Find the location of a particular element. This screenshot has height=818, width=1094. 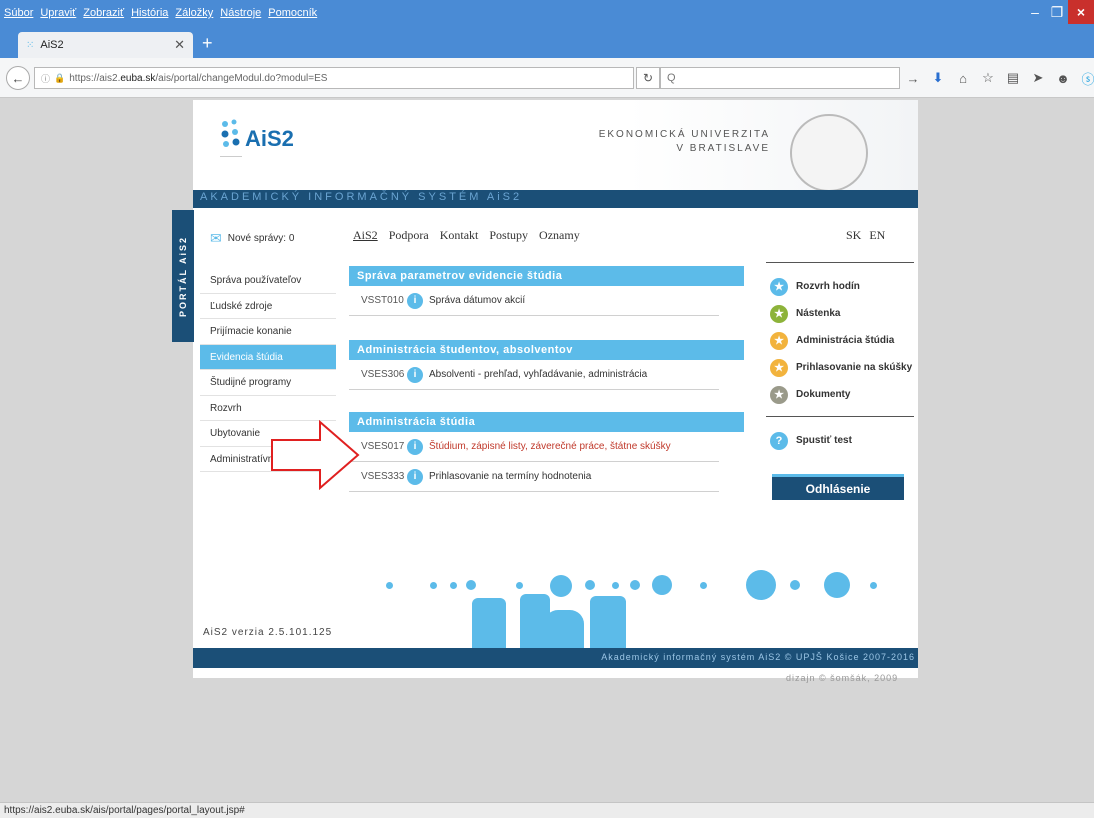

run-test-link: ? Spustiť test is located at coordinates (840, 440).